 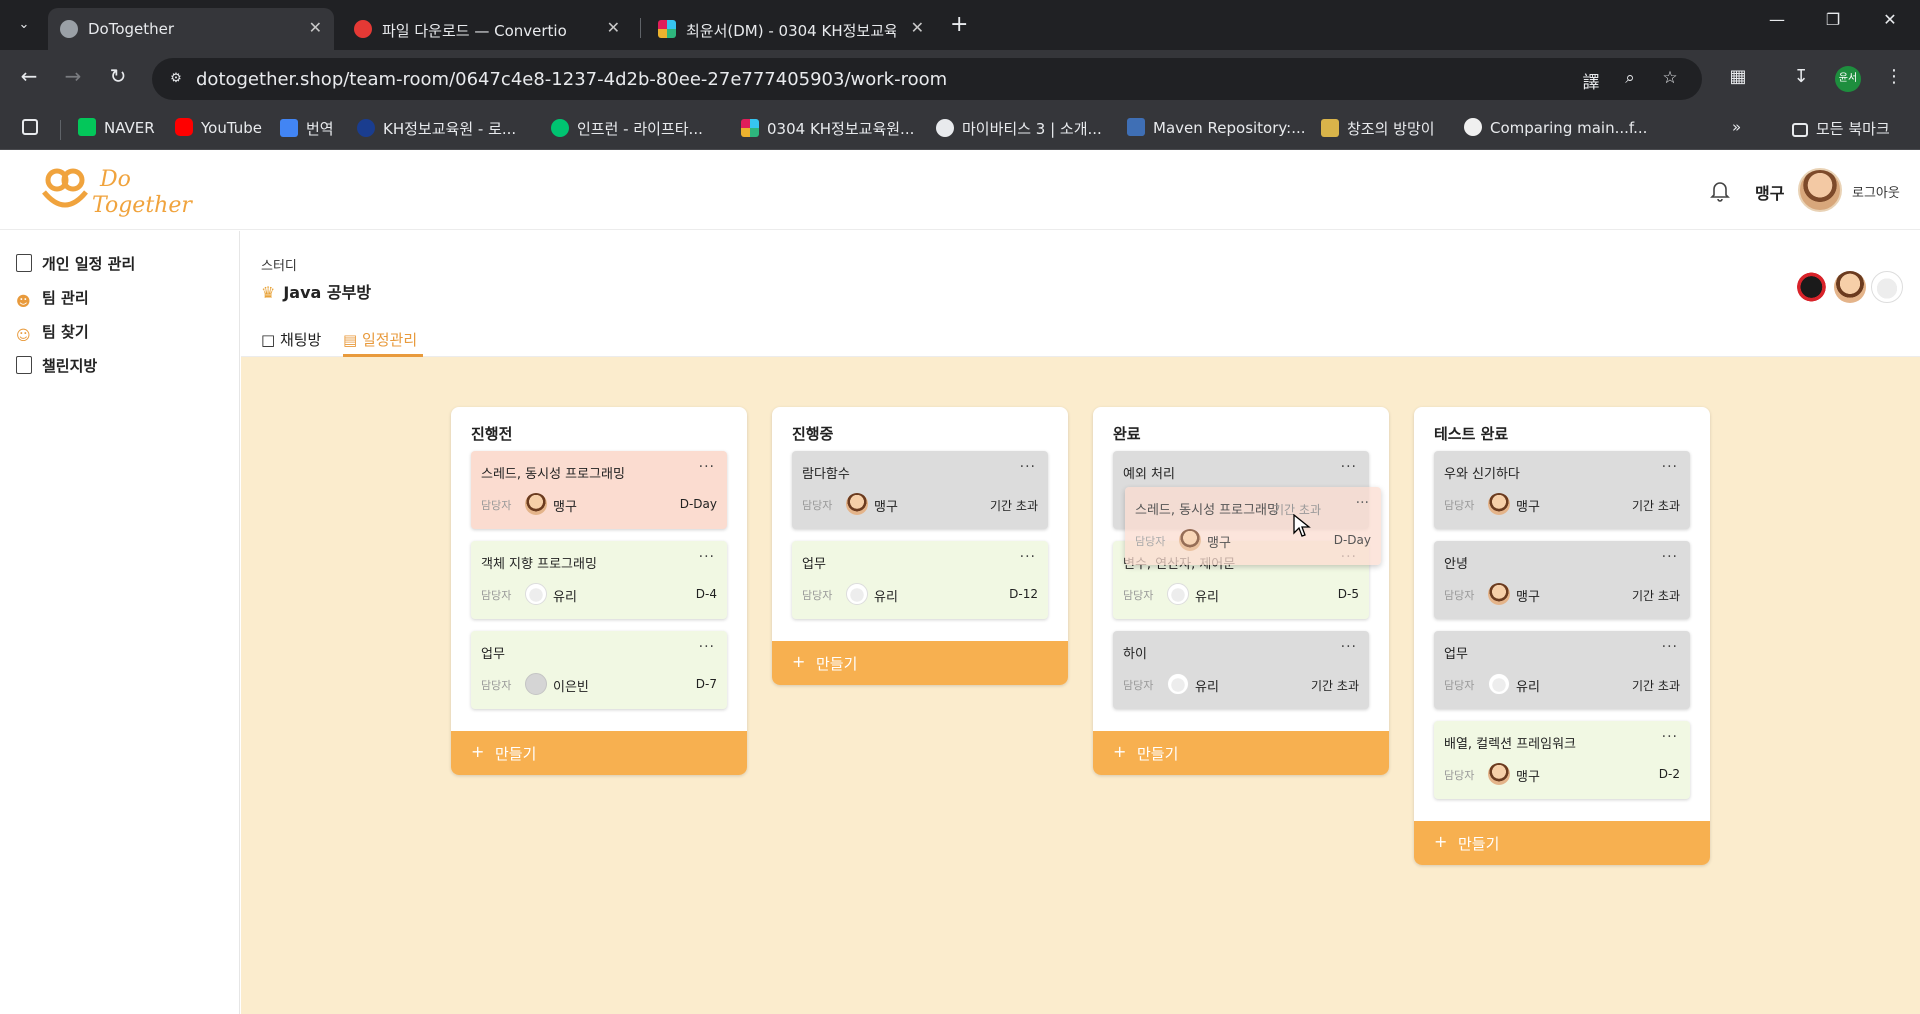 What do you see at coordinates (1801, 76) in the screenshot?
I see `download-icon: ↧` at bounding box center [1801, 76].